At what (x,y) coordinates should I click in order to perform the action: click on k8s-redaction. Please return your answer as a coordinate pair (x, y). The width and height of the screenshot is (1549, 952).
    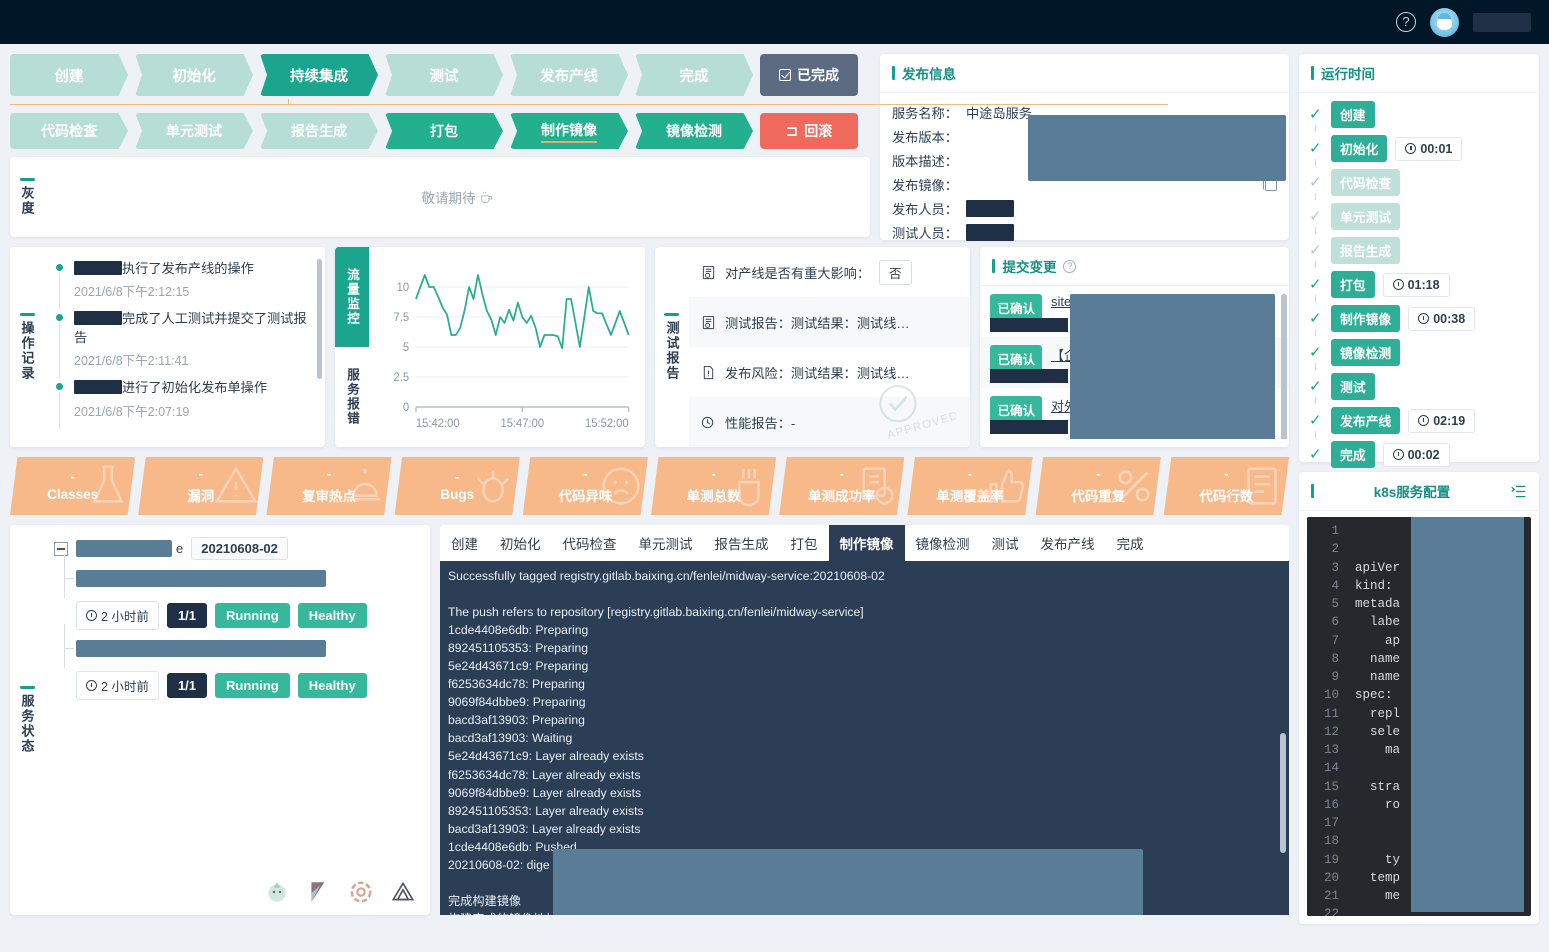
    Looking at the image, I should click on (1467, 714).